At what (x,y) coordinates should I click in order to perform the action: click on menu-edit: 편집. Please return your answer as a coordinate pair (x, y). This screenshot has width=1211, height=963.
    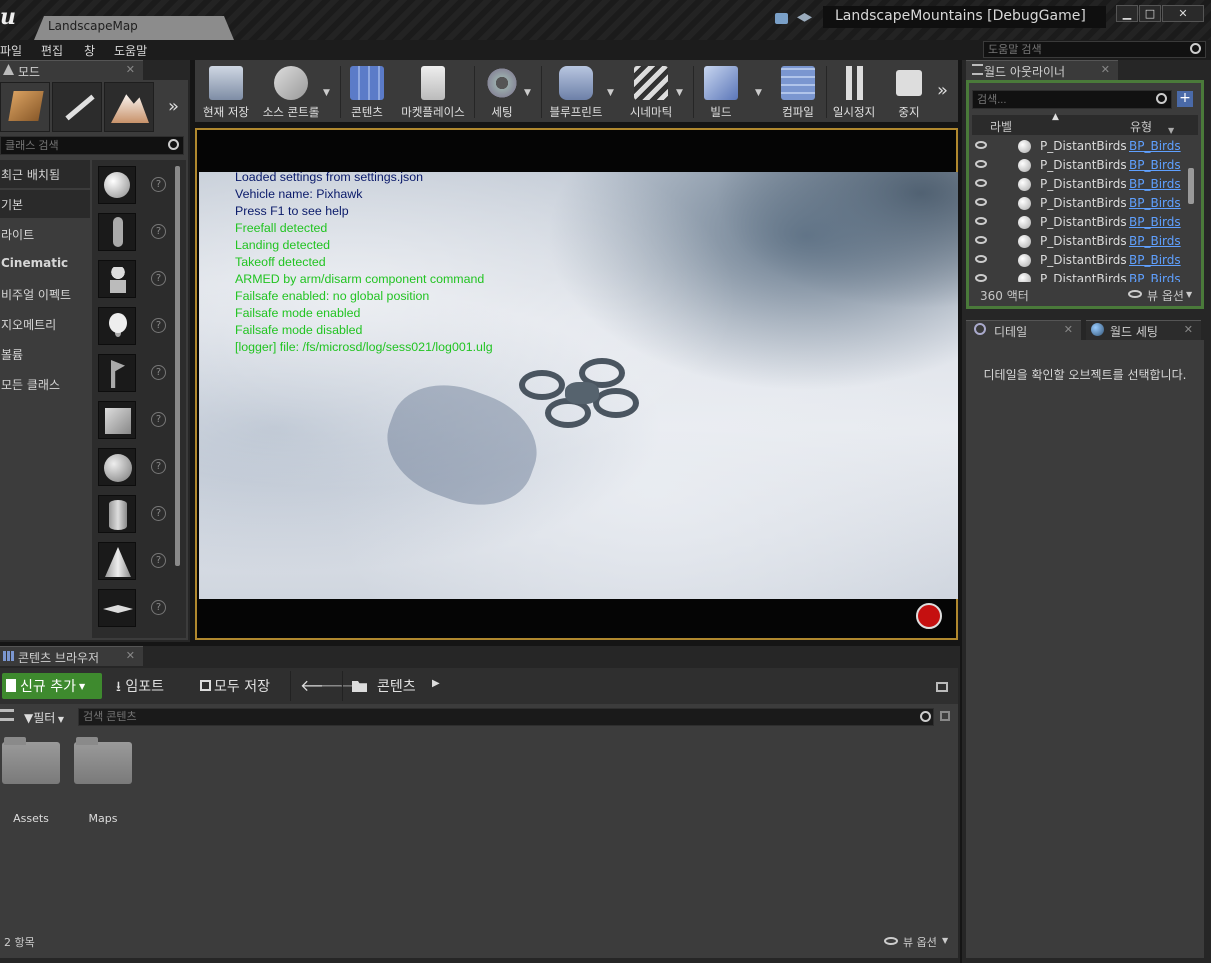
    Looking at the image, I should click on (52, 50).